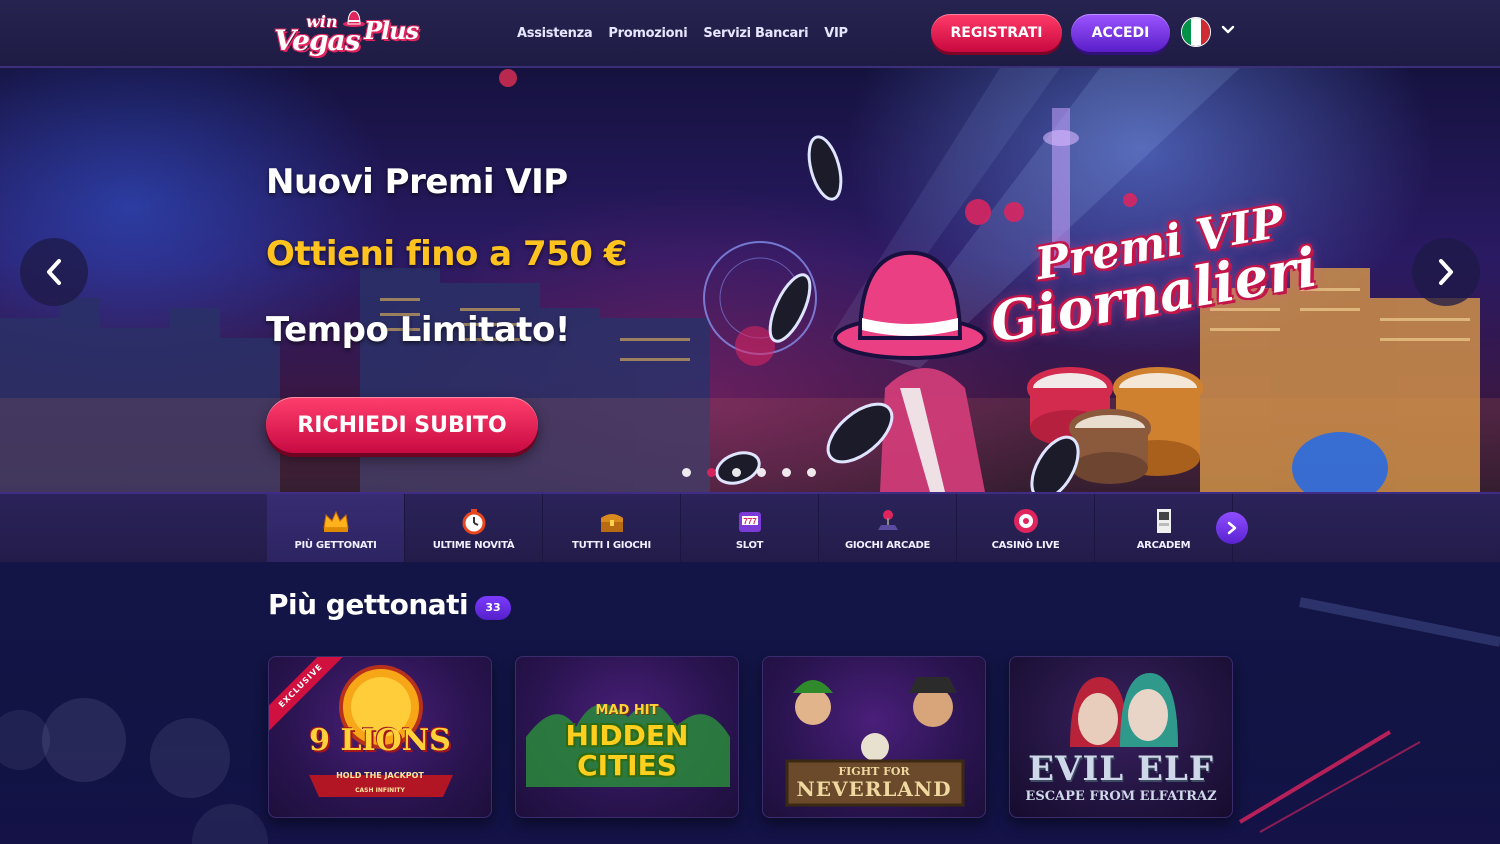 This screenshot has height=844, width=1500. Describe the element at coordinates (611, 523) in the screenshot. I see `treasure-chest-icon` at that location.